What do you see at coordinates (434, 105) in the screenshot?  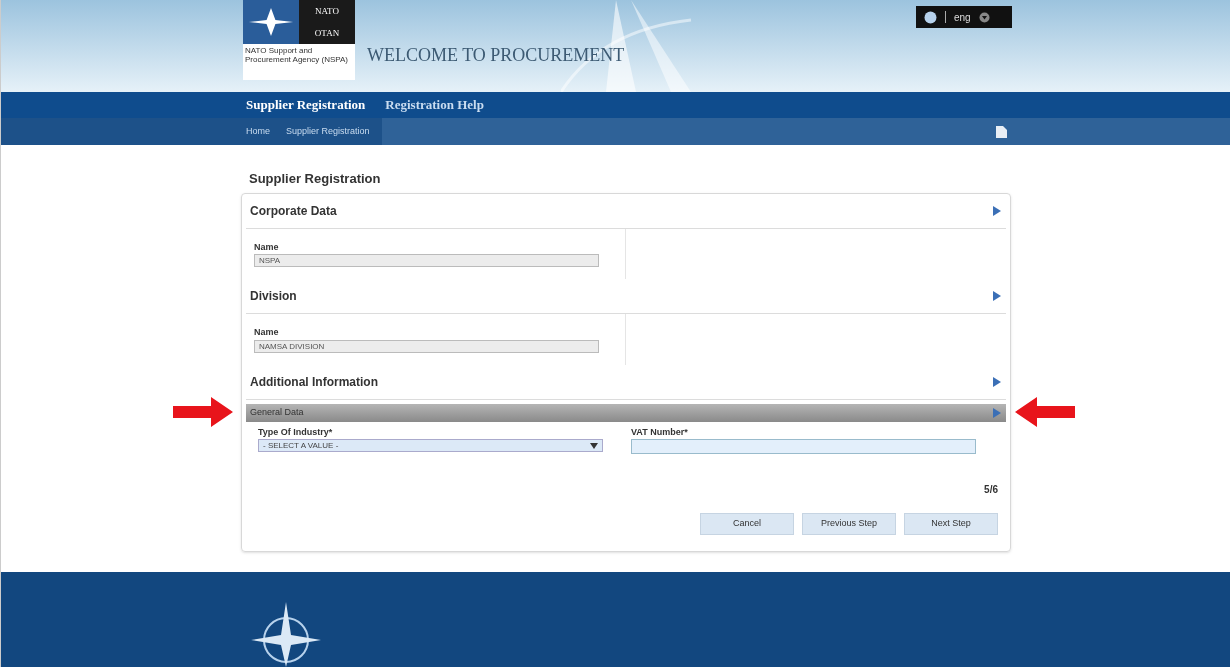 I see `nav-tab: Registration Help` at bounding box center [434, 105].